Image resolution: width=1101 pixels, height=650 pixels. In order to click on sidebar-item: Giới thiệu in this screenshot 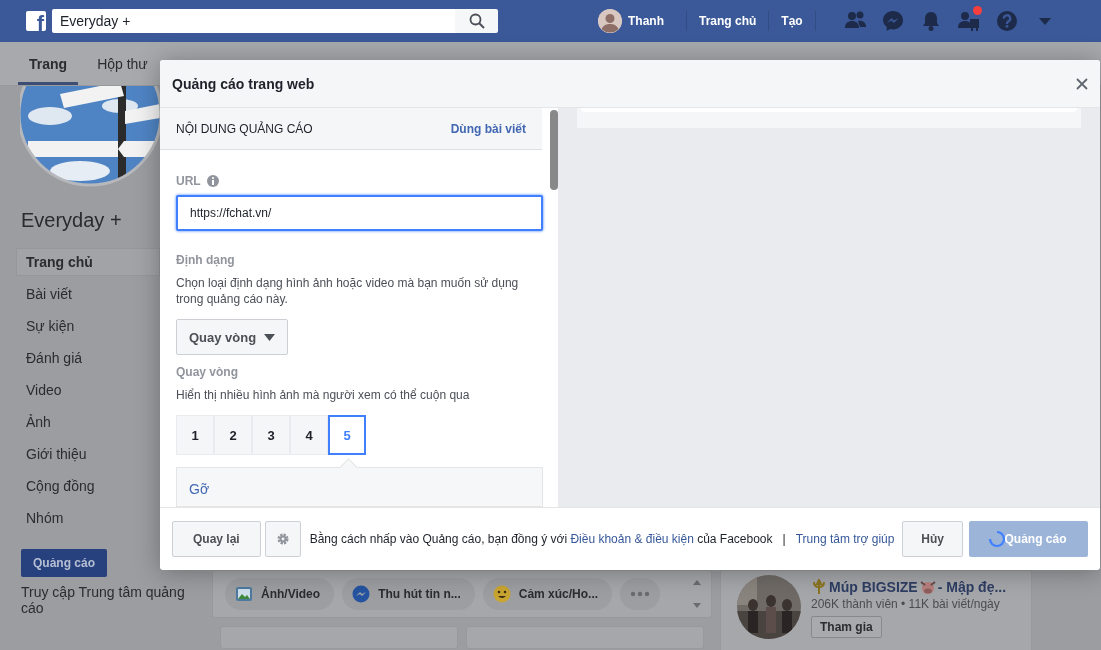, I will do `click(88, 454)`.